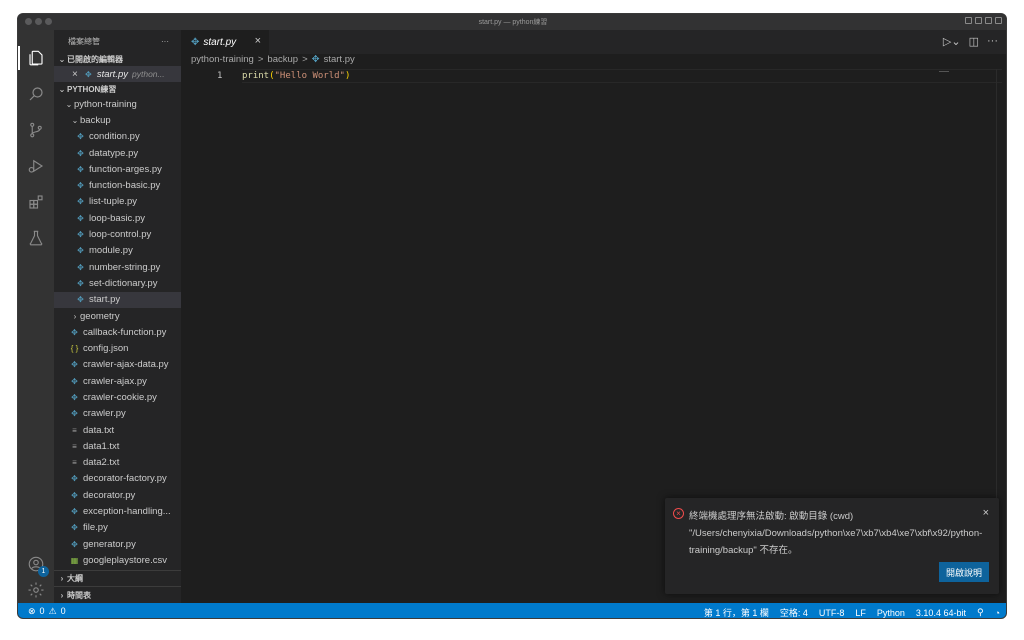 Image resolution: width=1024 pixels, height=640 pixels. I want to click on tree-file: ✥ crawler-cookie.py, so click(117, 397).